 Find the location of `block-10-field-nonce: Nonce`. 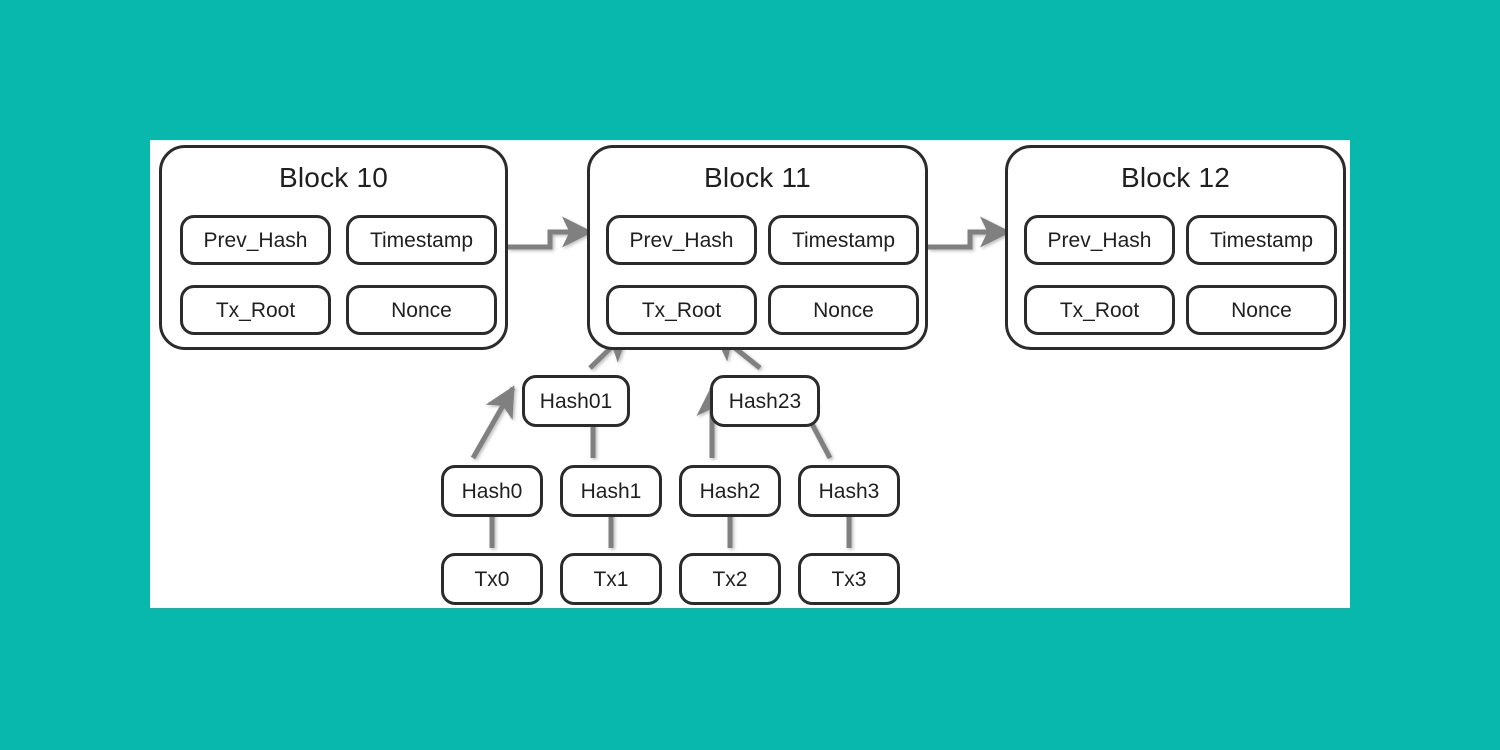

block-10-field-nonce: Nonce is located at coordinates (421, 310).